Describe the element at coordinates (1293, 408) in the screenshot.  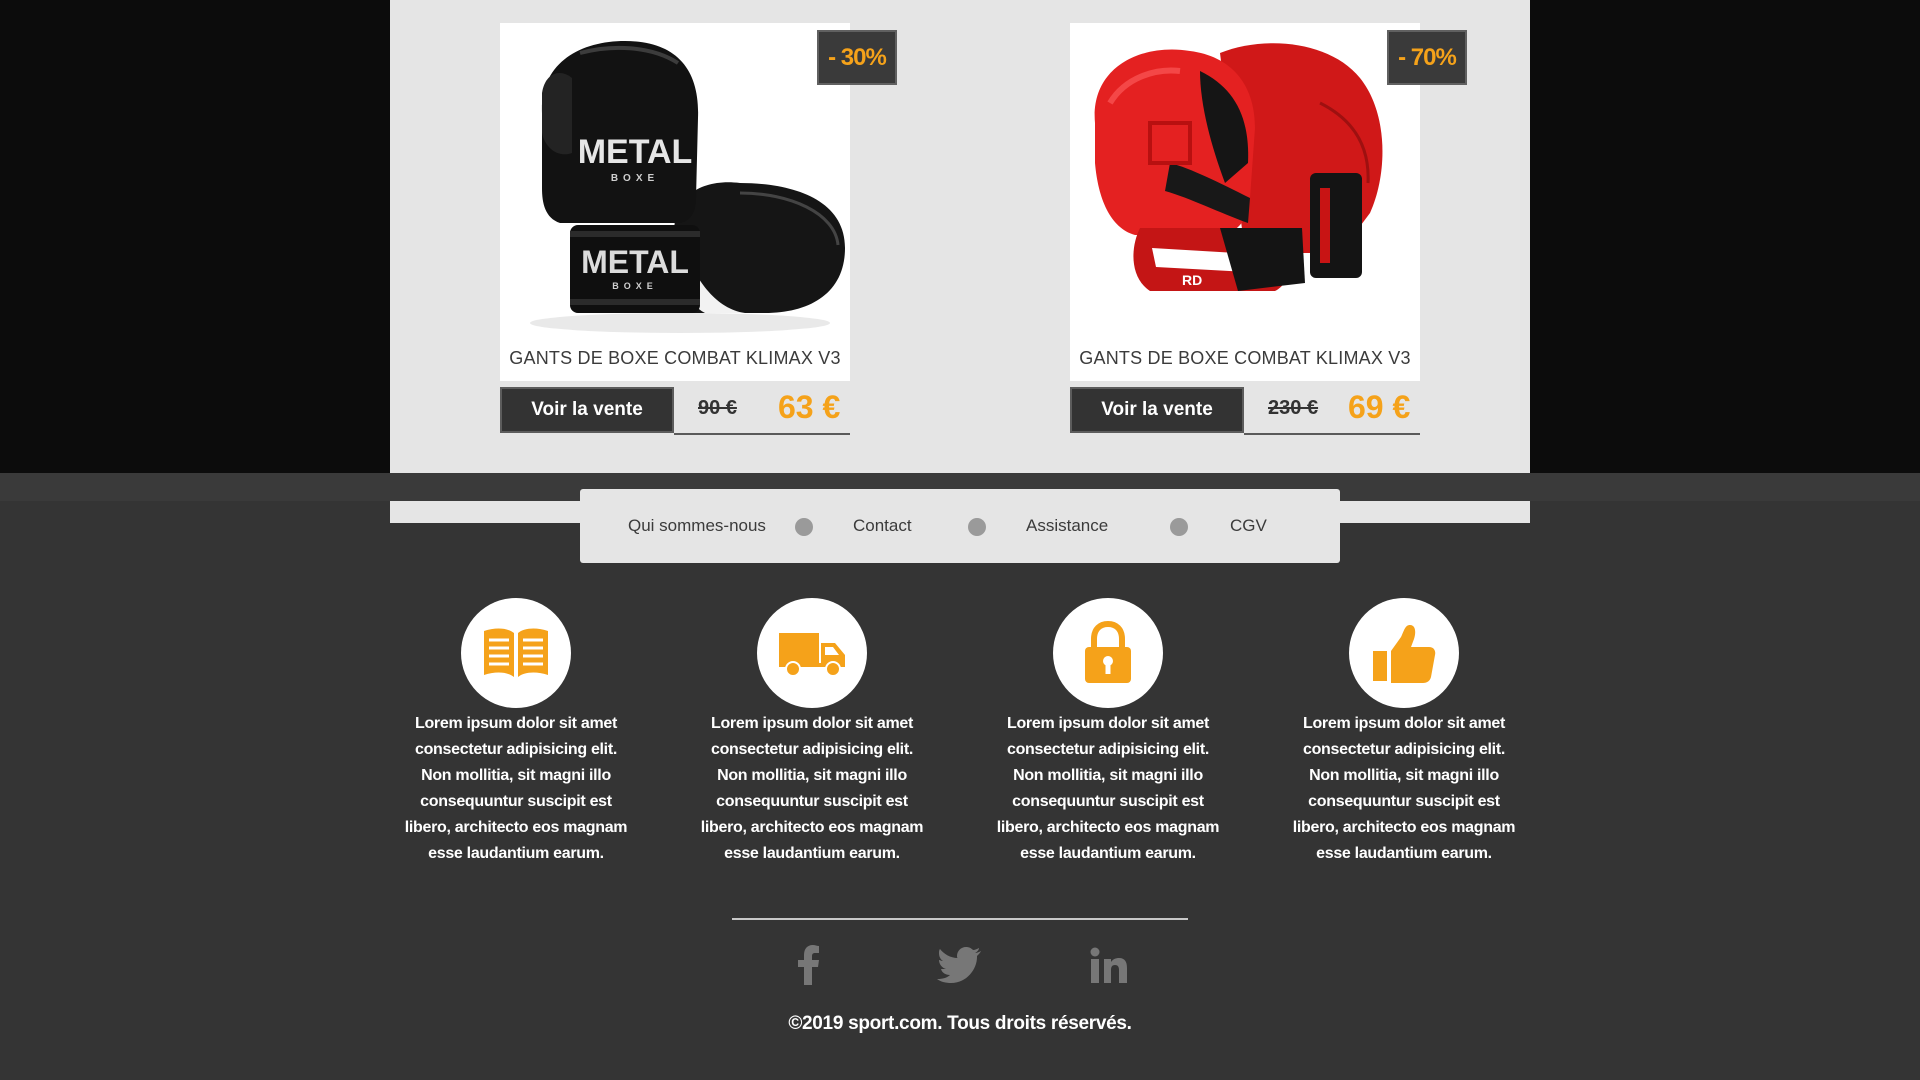
I see `old-price: 230 €` at that location.